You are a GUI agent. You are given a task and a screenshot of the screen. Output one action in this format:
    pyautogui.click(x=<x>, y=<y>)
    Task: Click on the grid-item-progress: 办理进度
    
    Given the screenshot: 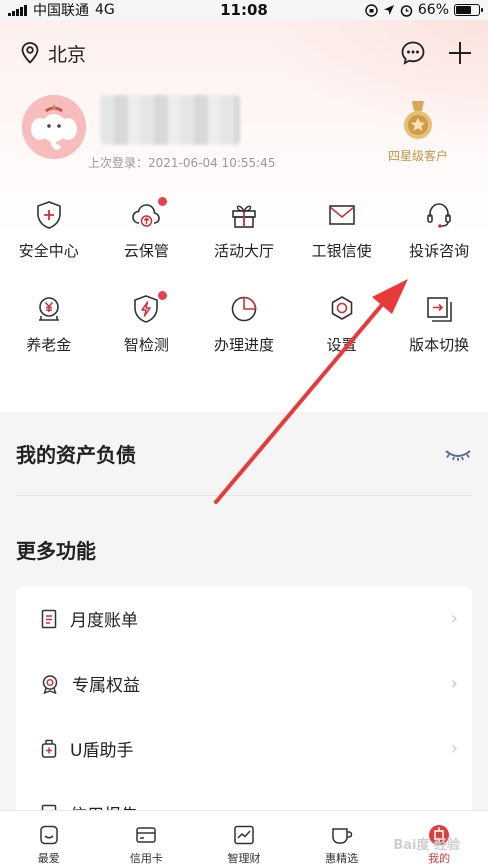 What is the action you would take?
    pyautogui.click(x=244, y=339)
    